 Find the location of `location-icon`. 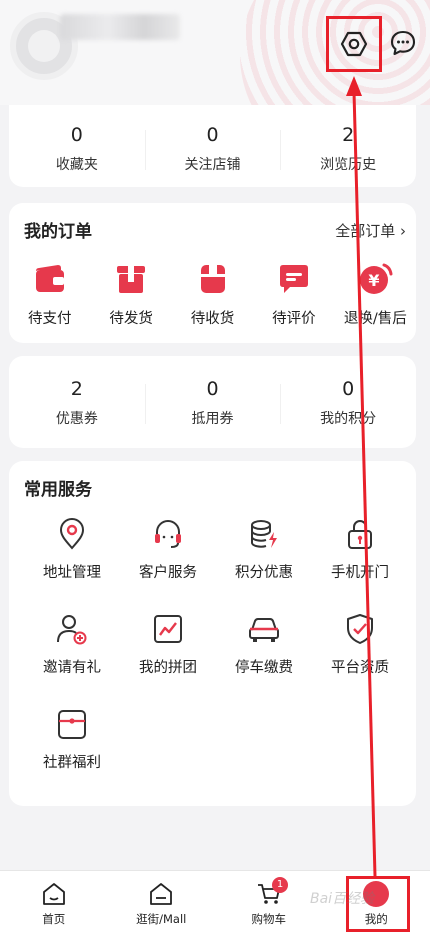

location-icon is located at coordinates (72, 534).